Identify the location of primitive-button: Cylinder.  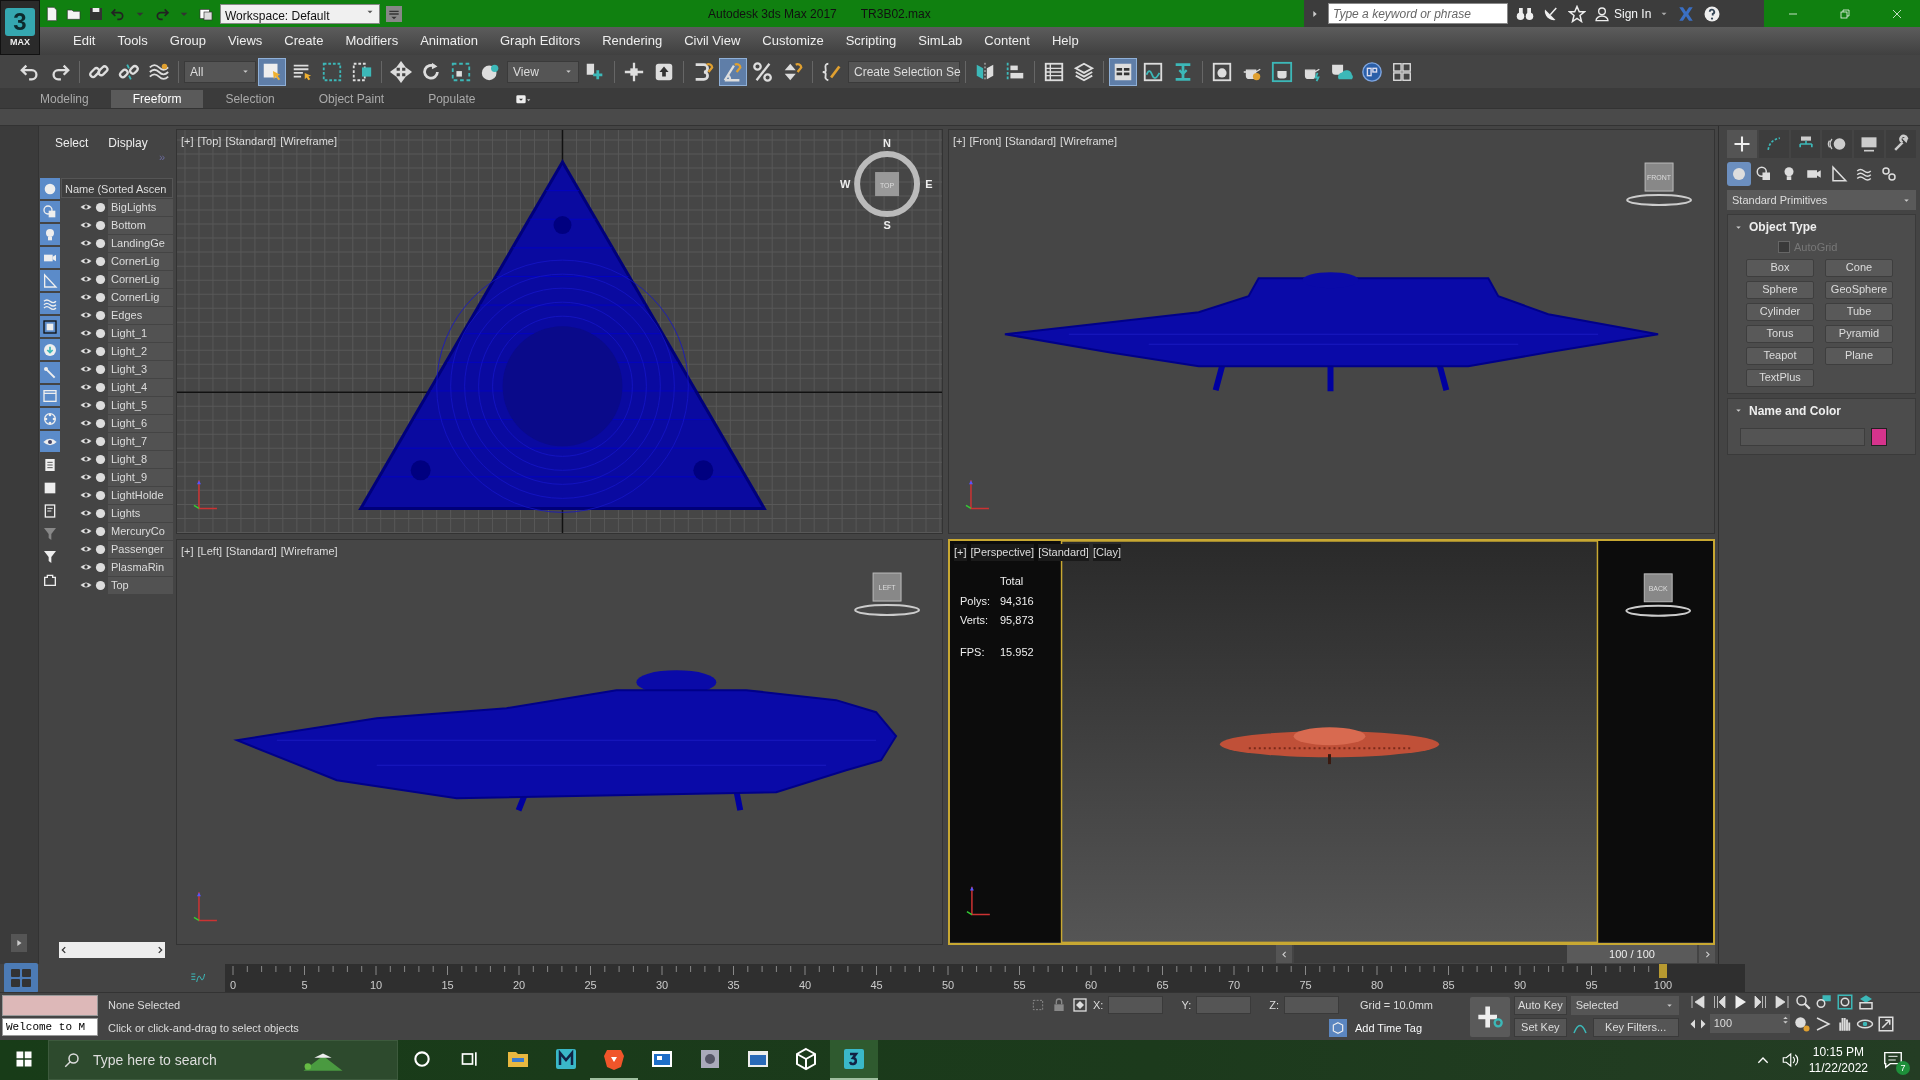
(1780, 311).